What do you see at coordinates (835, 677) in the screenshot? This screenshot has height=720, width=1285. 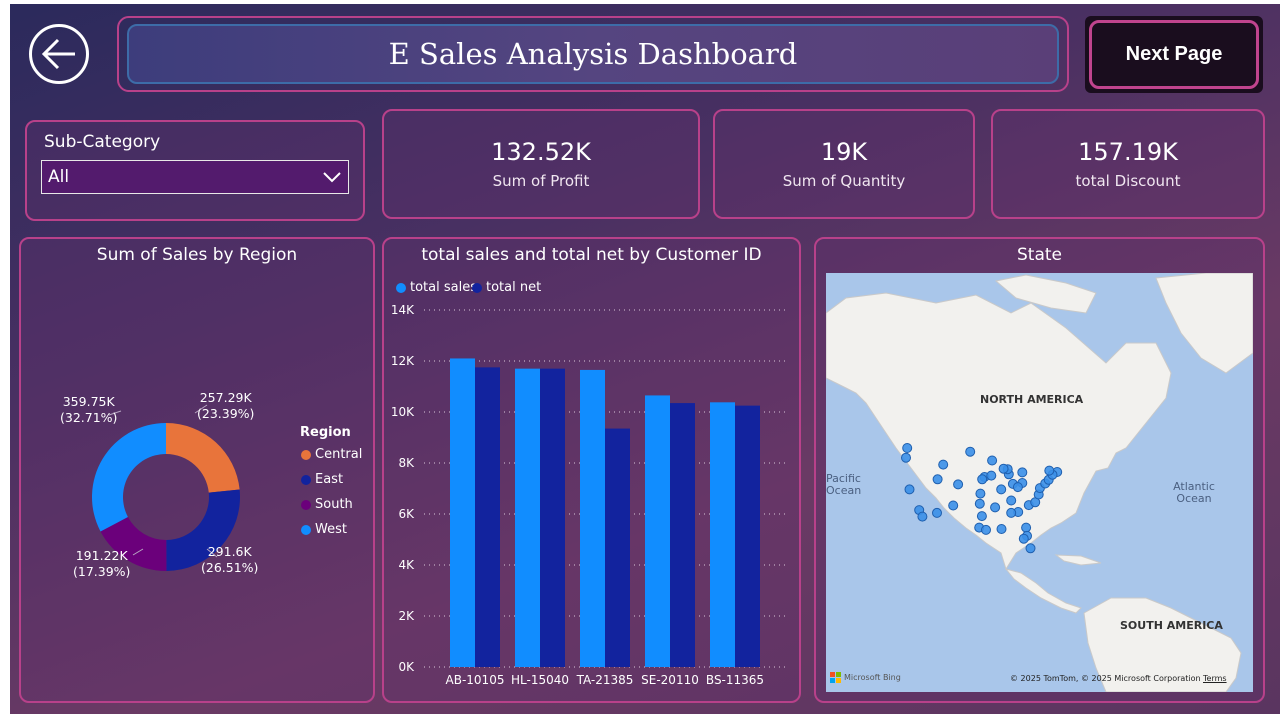 I see `microsoft-logo-icon` at bounding box center [835, 677].